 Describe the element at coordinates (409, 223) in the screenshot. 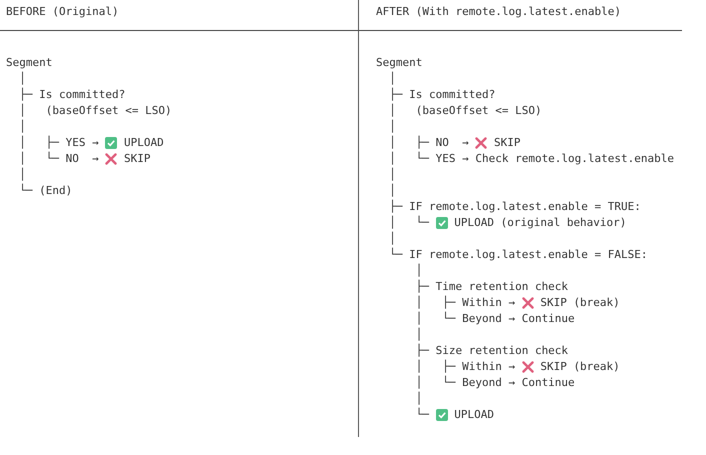

I see `tree-line-text: │ └─` at that location.